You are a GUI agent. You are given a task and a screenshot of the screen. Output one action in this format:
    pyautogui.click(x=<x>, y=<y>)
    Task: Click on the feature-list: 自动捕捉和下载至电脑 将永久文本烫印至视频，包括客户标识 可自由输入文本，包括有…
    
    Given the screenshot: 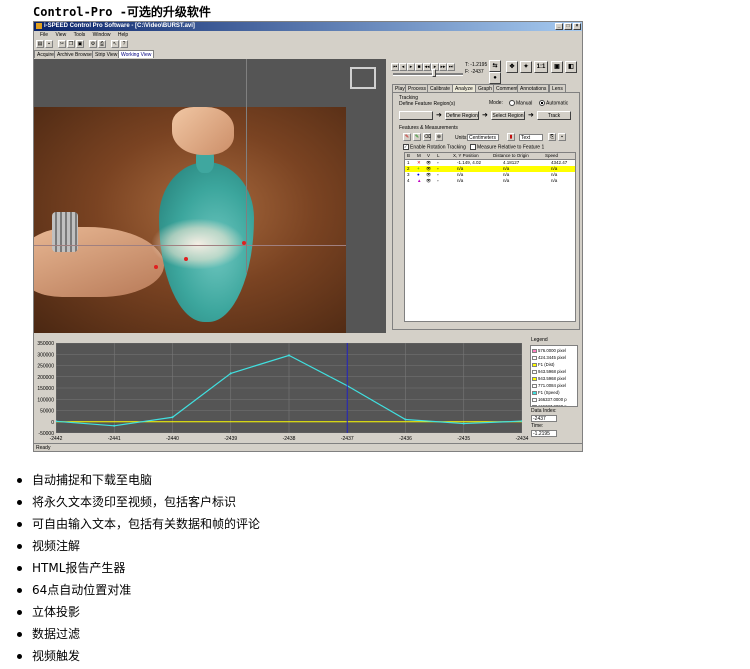 What is the action you would take?
    pyautogui.click(x=138, y=568)
    